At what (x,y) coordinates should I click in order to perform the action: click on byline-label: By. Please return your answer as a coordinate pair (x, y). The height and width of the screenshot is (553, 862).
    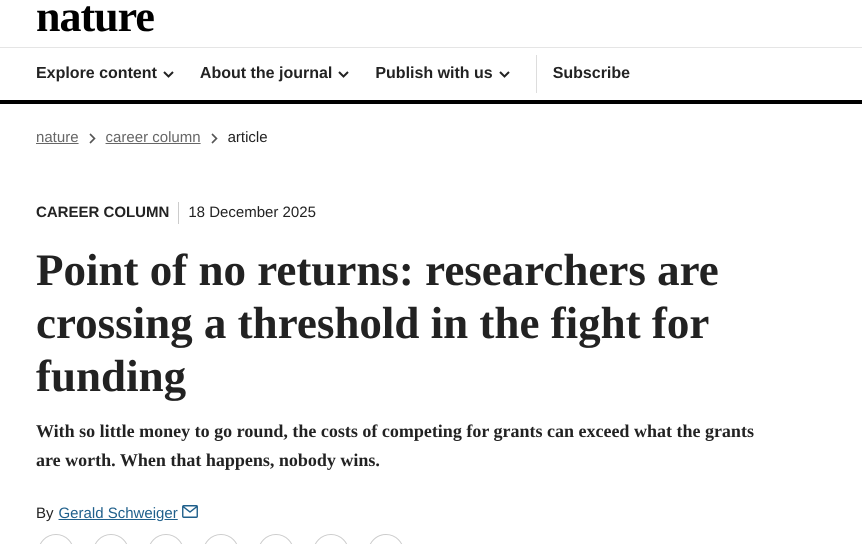
    Looking at the image, I should click on (45, 514).